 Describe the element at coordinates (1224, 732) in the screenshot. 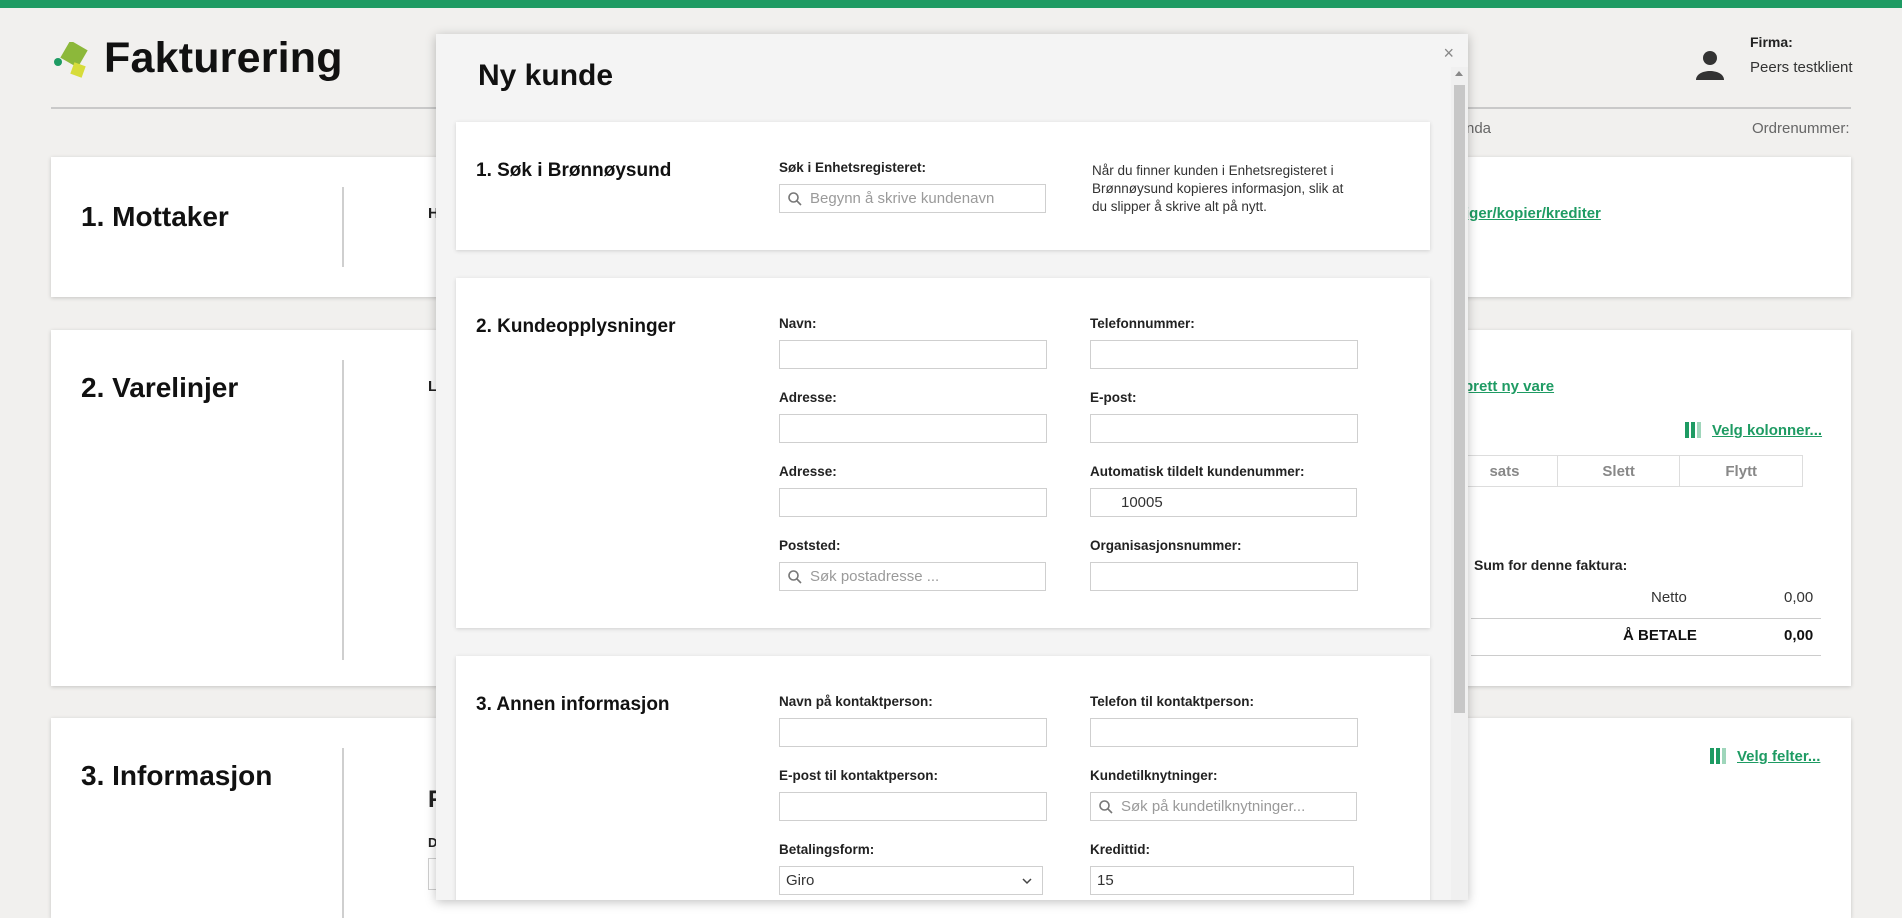

I see `kontakt-tlf-input` at that location.